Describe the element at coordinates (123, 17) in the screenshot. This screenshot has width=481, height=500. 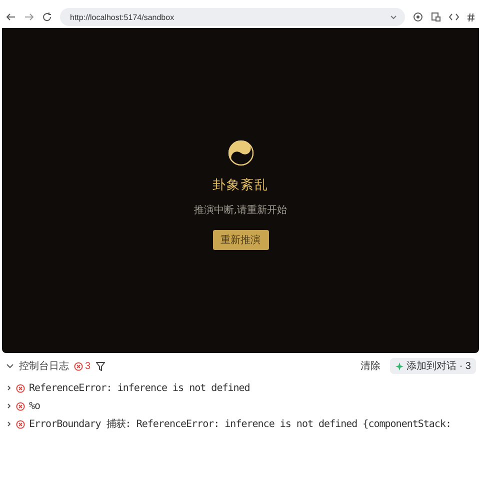
I see `url-text: http://localhost:5174/sandbox` at that location.